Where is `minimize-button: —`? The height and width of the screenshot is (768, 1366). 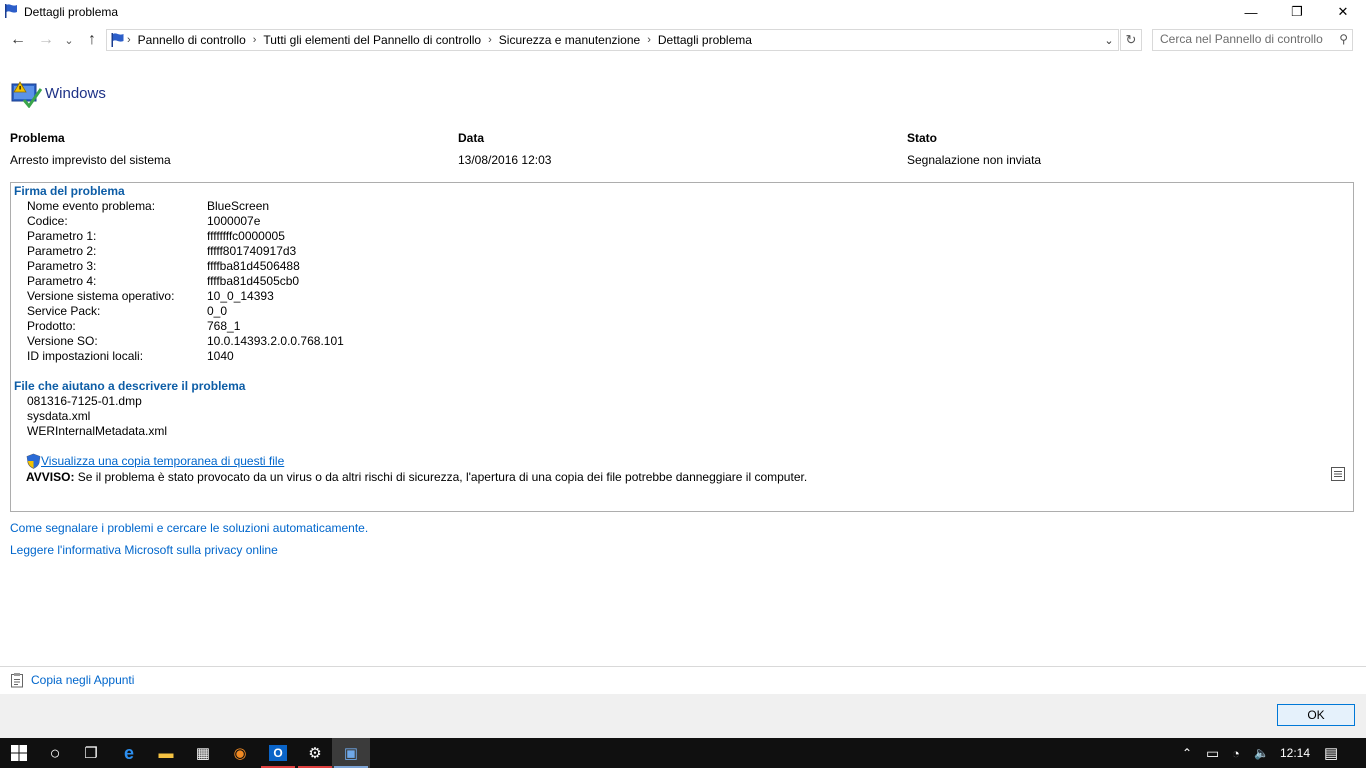 minimize-button: — is located at coordinates (1251, 12).